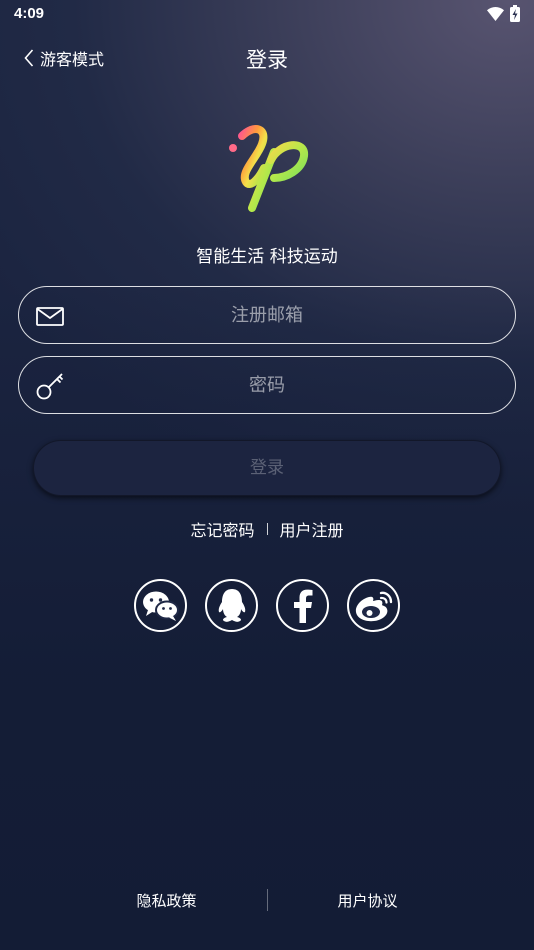 Image resolution: width=534 pixels, height=950 pixels. What do you see at coordinates (312, 529) in the screenshot?
I see `register-link: 用户注册` at bounding box center [312, 529].